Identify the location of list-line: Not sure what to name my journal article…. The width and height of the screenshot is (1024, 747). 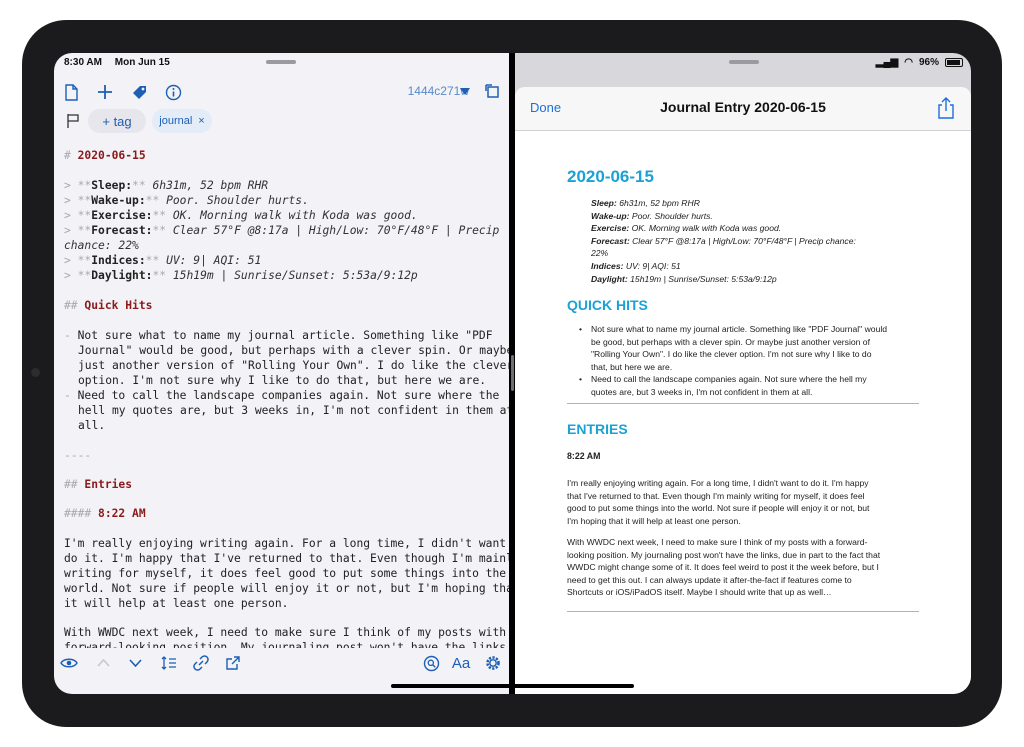
(739, 329).